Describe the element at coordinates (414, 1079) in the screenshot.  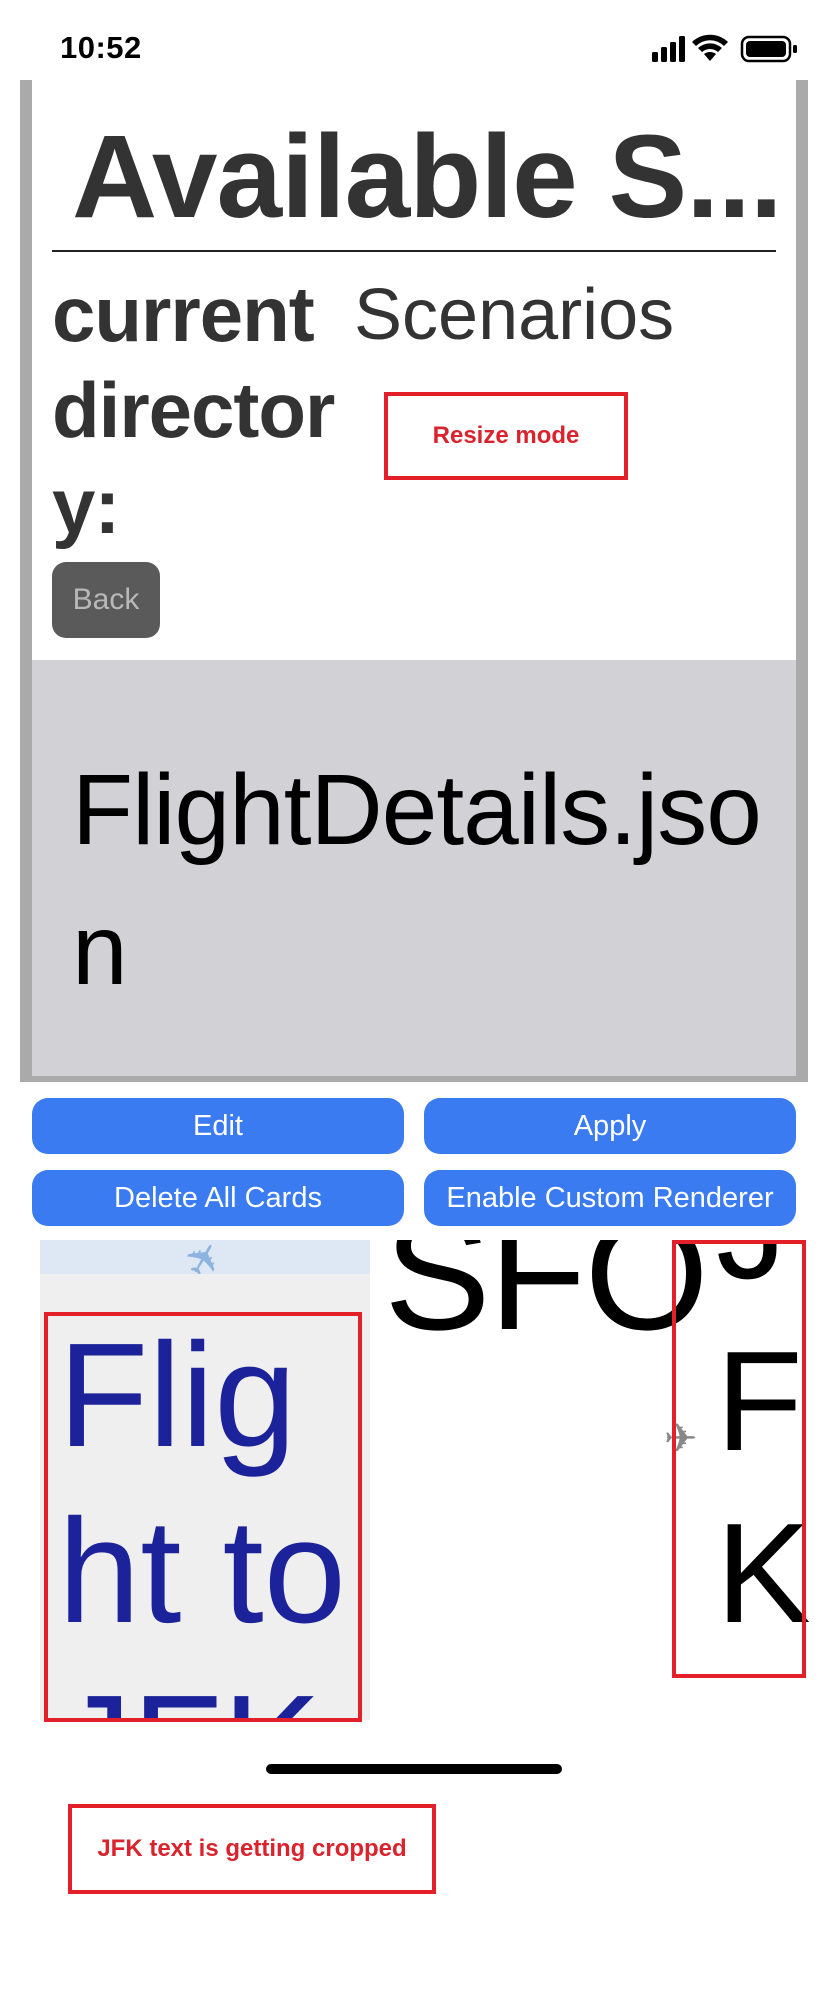
I see `panel-border-bottom` at that location.